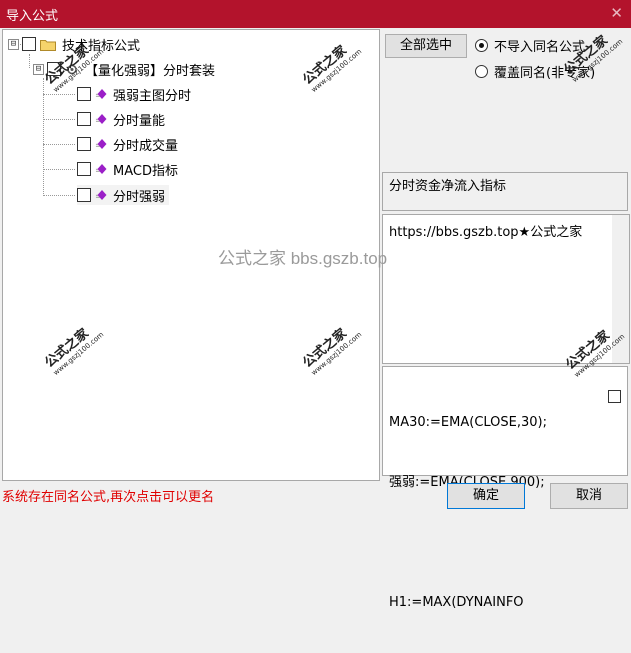 The height and width of the screenshot is (653, 631). I want to click on group-checkbox, so click(54, 69).